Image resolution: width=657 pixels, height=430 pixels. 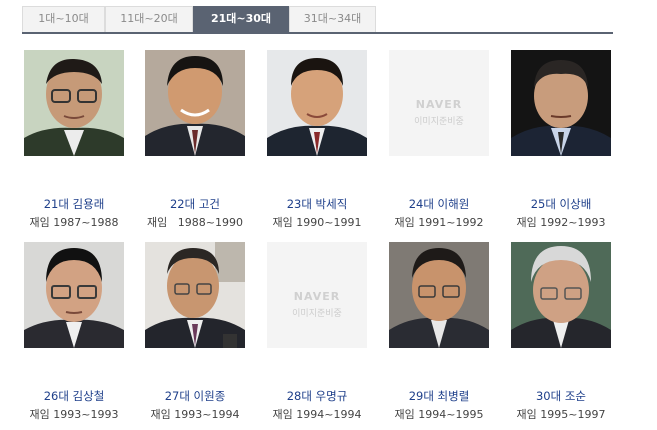 I want to click on minister-name: 24대 이해원, so click(x=439, y=204).